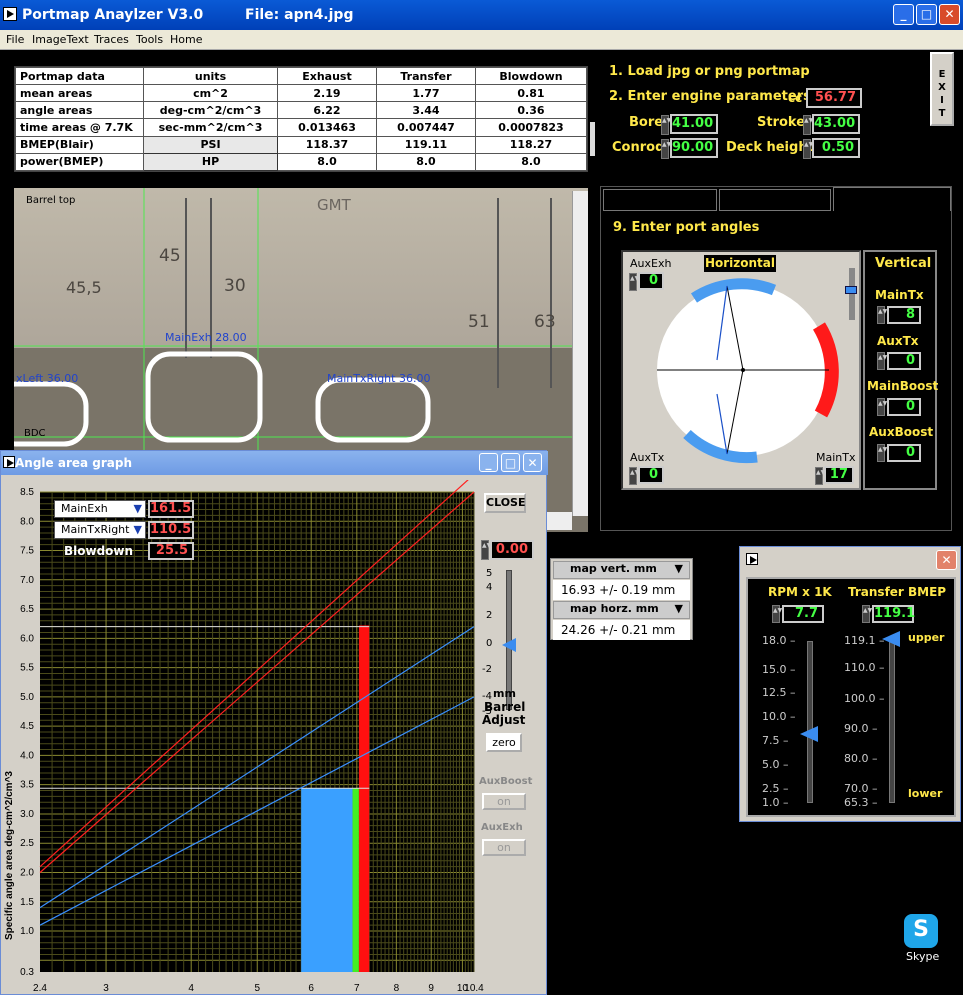  I want to click on skype-label: Skype, so click(922, 956).